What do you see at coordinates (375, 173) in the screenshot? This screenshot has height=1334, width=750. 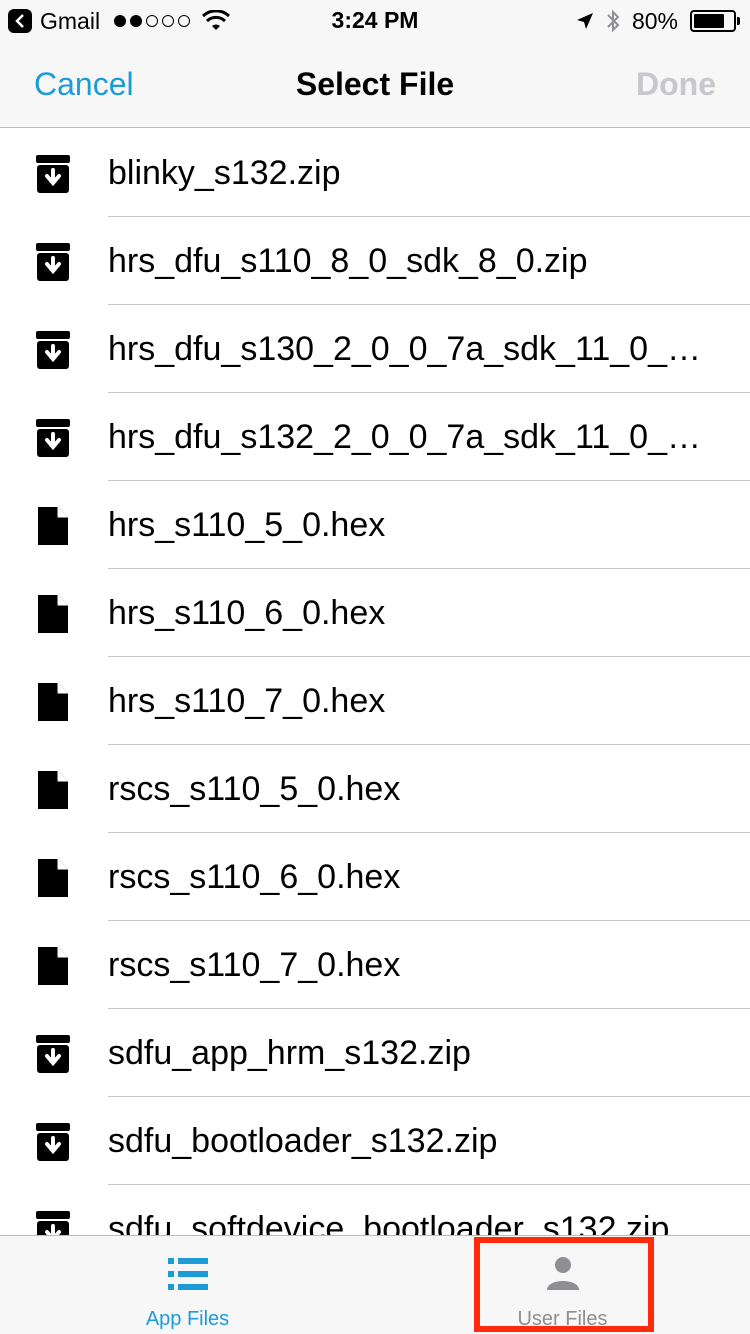 I see `file-row: blinky_s132.zip` at bounding box center [375, 173].